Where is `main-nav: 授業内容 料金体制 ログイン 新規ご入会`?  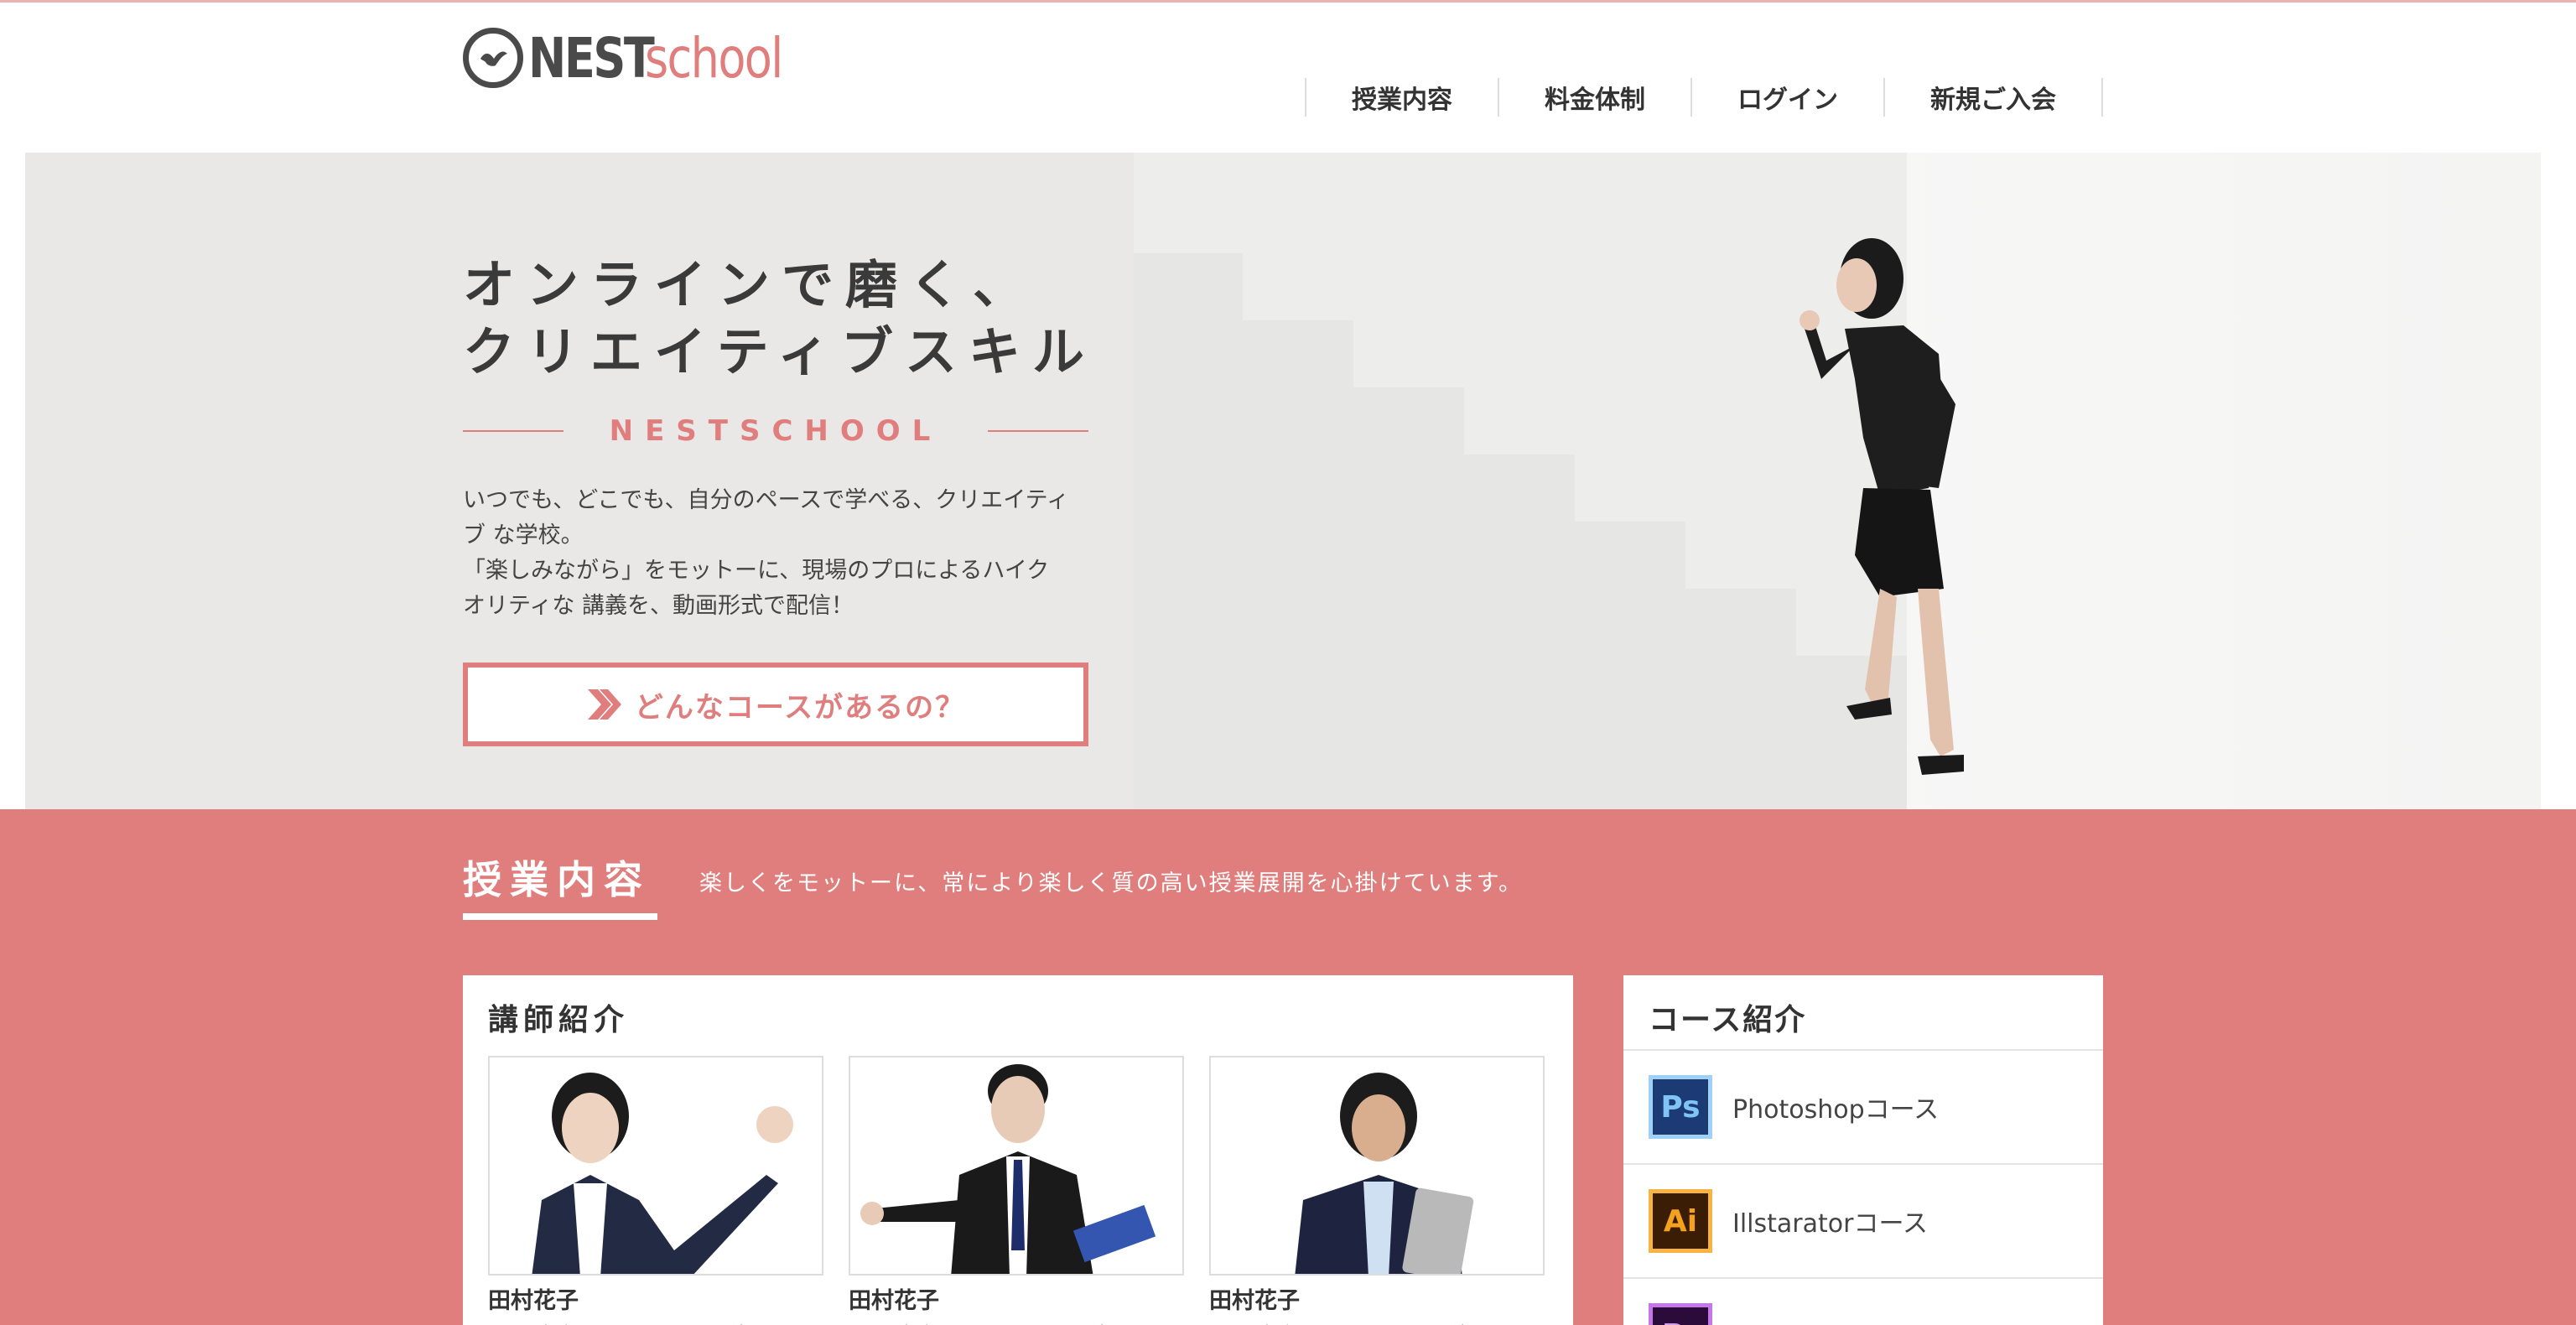
main-nav: 授業内容 料金体制 ログイン 新規ご入会 is located at coordinates (1704, 97).